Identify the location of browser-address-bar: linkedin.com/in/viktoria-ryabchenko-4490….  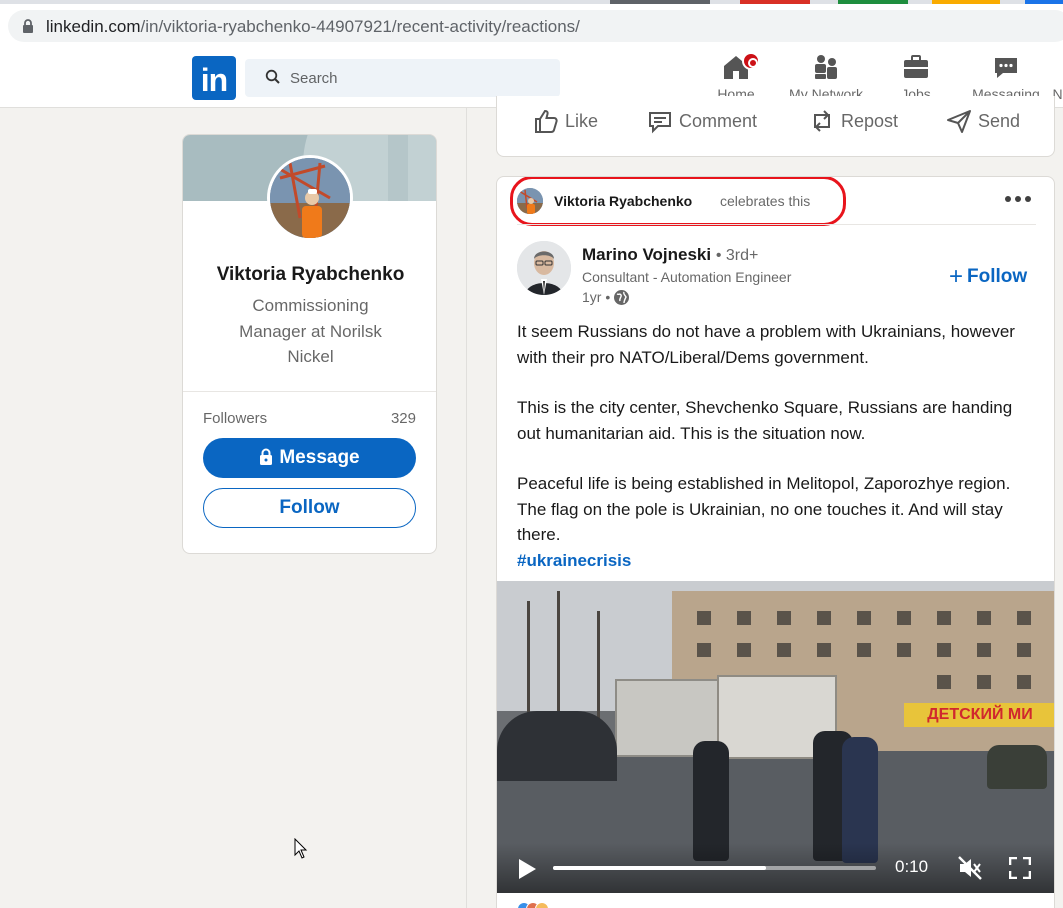
(531, 26).